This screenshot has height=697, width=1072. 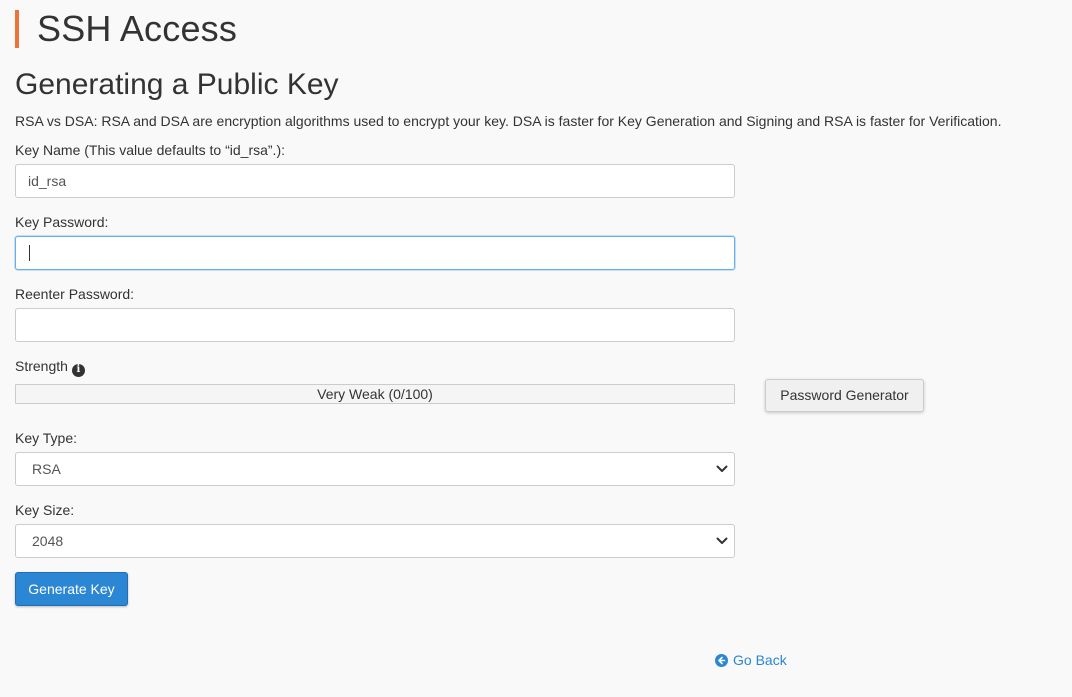 I want to click on key-type-select: RSA, so click(x=375, y=469).